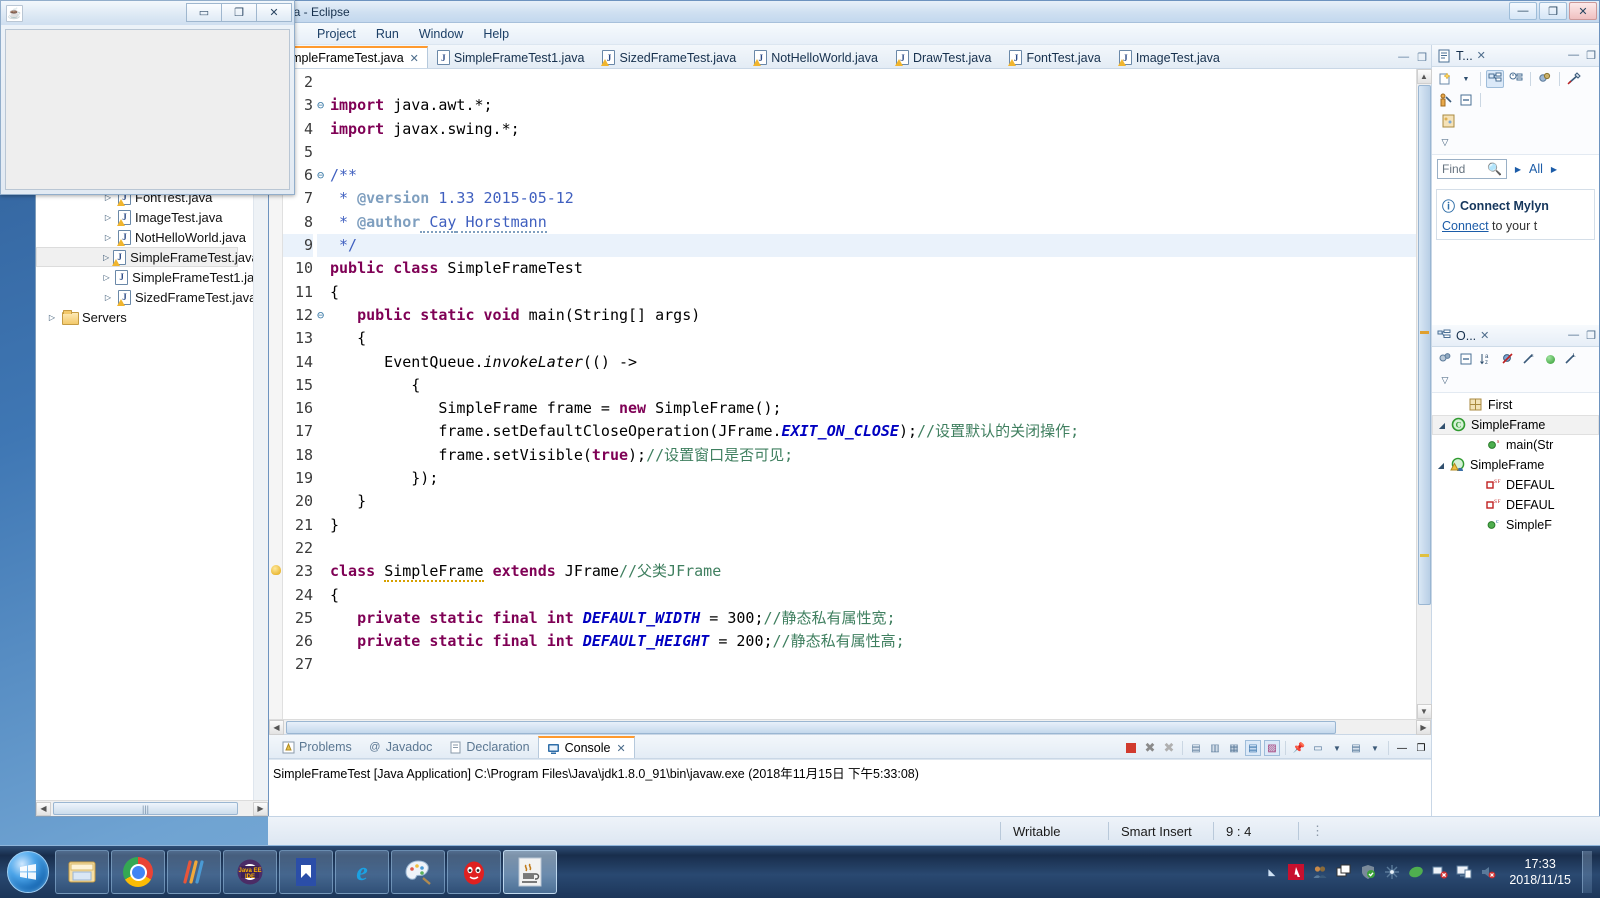  I want to click on code-line: SimpleFrame frame = new SimpleFrame();, so click(873, 408).